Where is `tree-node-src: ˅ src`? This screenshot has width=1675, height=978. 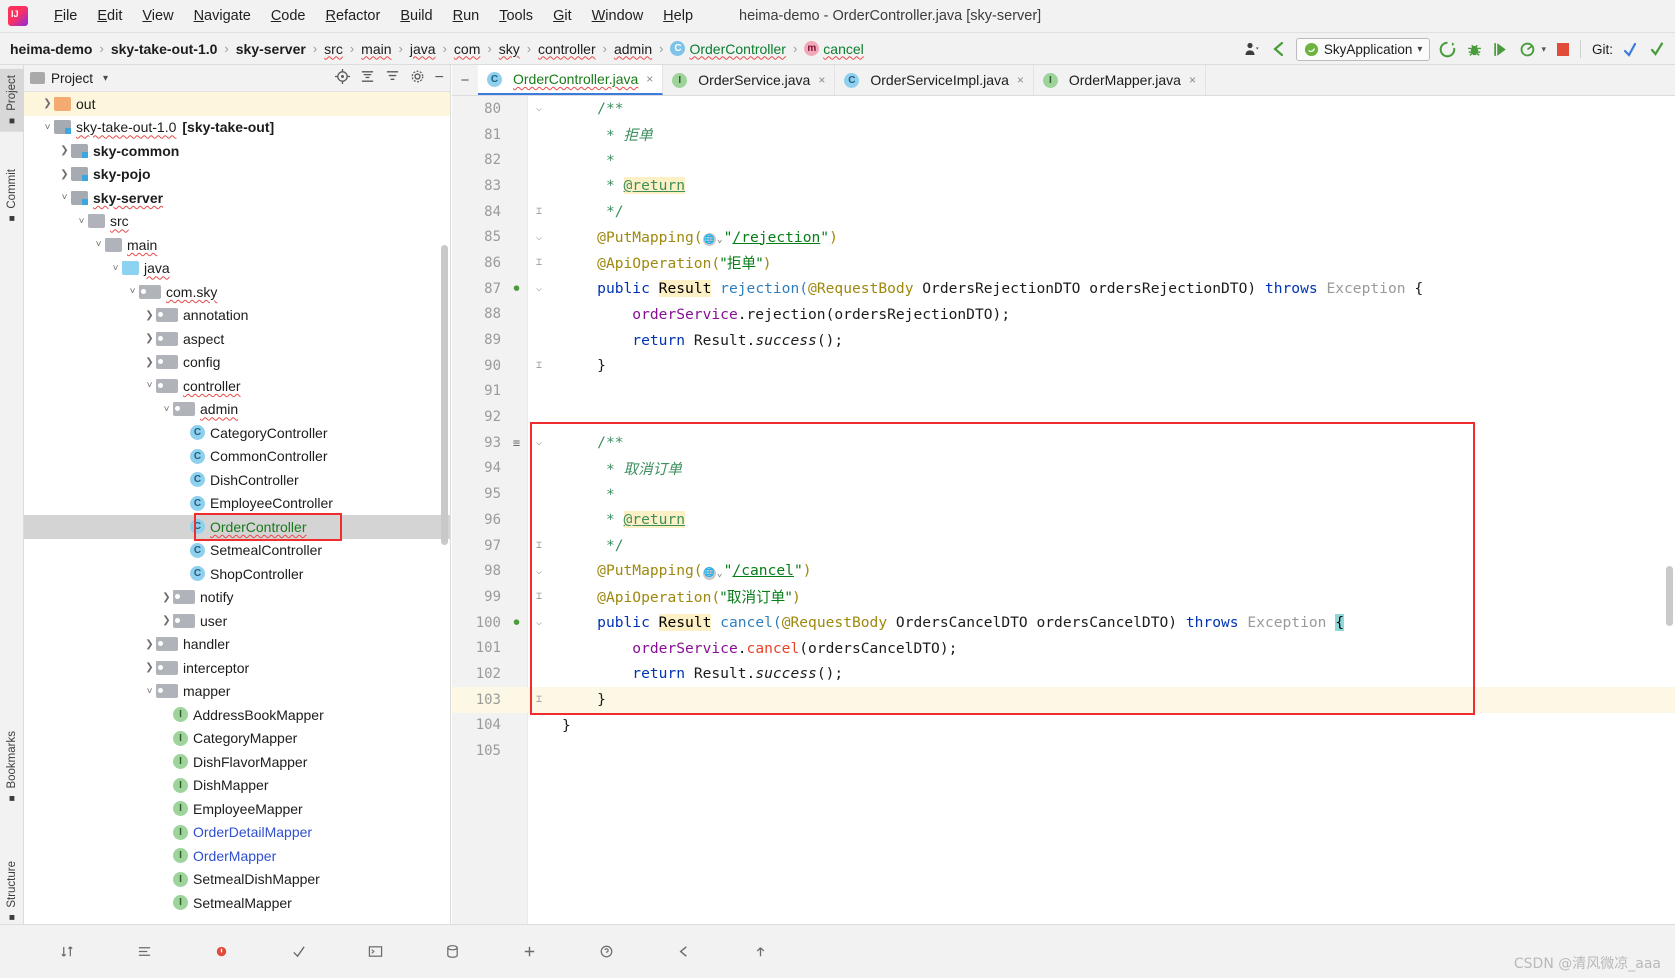
tree-node-src: ˅ src is located at coordinates (237, 222).